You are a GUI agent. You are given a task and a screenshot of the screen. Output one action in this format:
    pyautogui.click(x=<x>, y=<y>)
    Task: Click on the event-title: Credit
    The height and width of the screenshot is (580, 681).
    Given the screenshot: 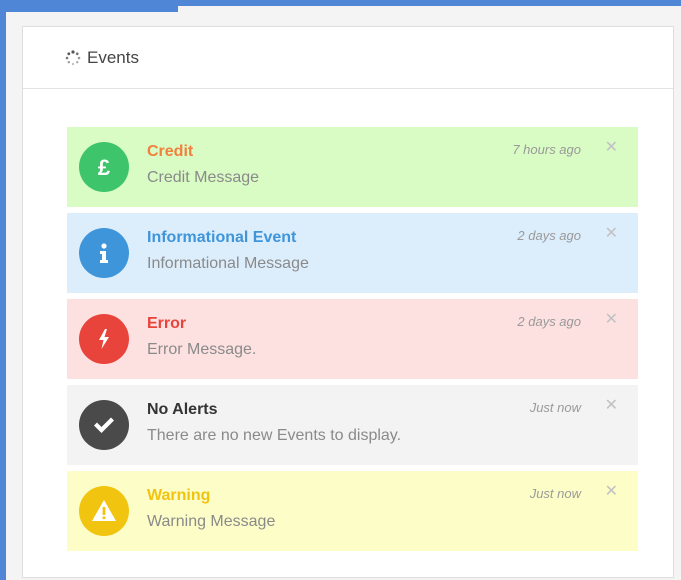 What is the action you would take?
    pyautogui.click(x=170, y=151)
    